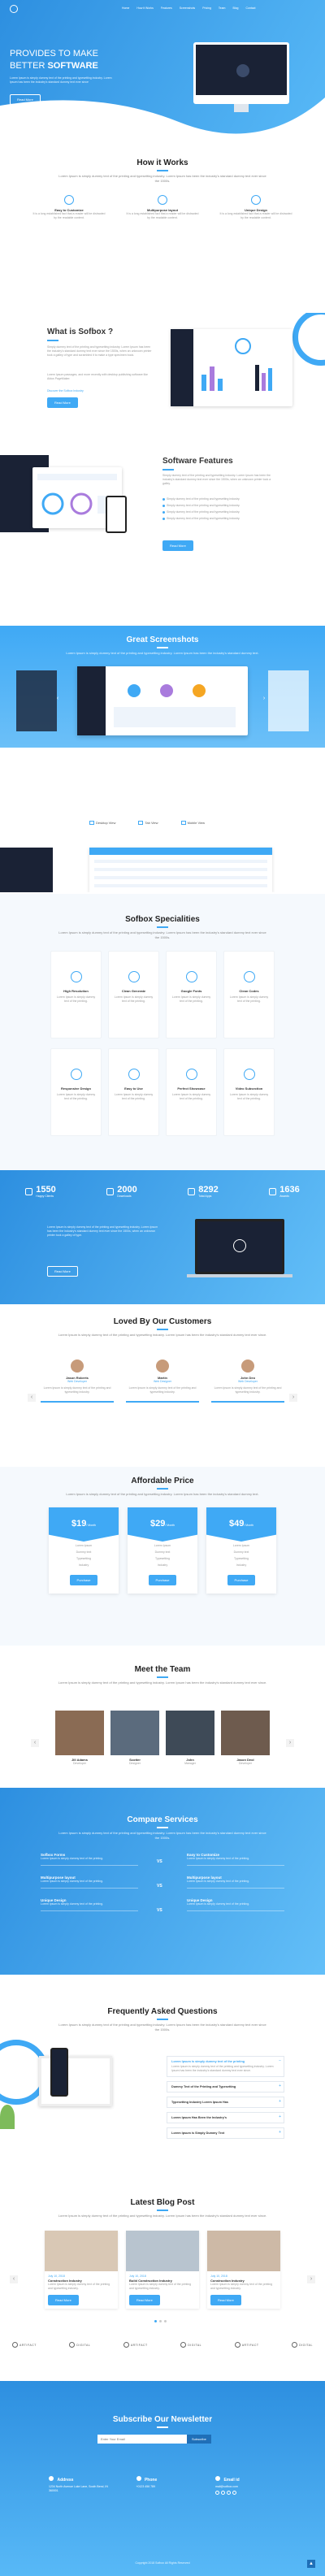 This screenshot has height=2576, width=325. Describe the element at coordinates (311, 2564) in the screenshot. I see `back-to-top-icon: ▲` at that location.